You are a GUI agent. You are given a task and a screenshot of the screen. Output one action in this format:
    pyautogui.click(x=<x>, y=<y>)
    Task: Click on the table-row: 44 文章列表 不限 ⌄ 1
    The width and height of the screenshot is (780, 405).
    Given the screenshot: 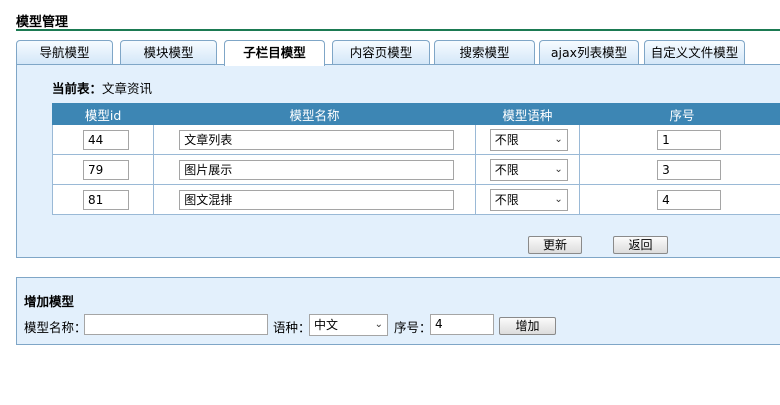 What is the action you would take?
    pyautogui.click(x=415, y=139)
    